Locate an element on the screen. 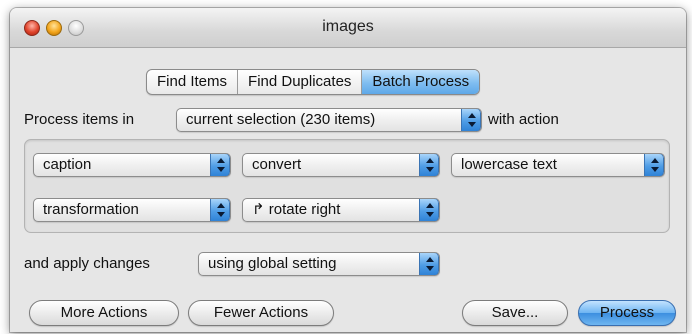 The width and height of the screenshot is (692, 334). tab-batch-process: Batch Process is located at coordinates (421, 82).